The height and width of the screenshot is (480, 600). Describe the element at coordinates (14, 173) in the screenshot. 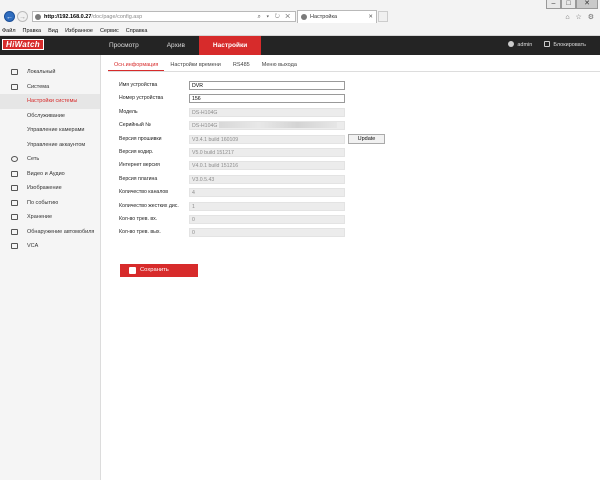

I see `video-audio-icon` at that location.